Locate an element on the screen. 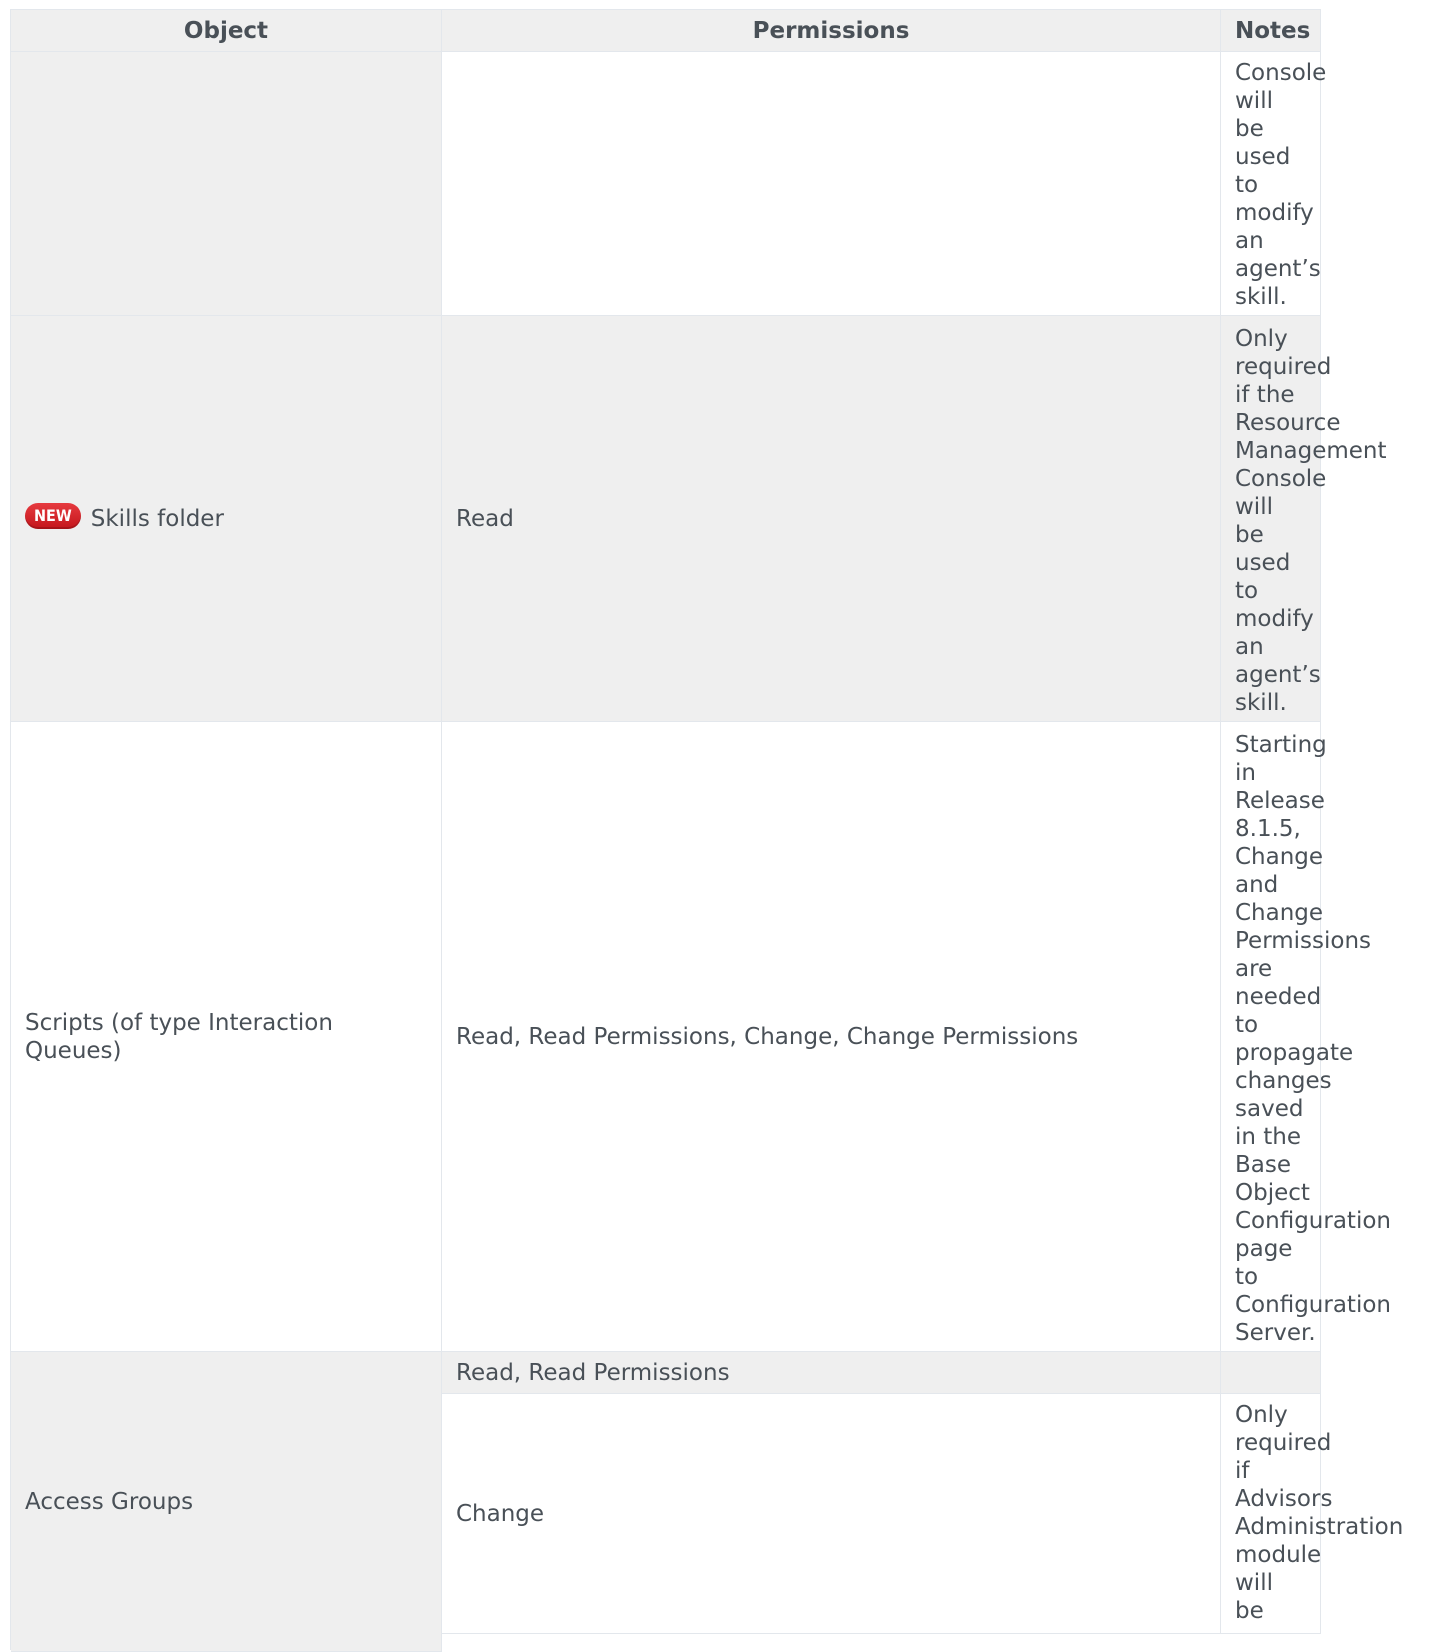  row-2-object: Scripts (of type Interaction Queues) is located at coordinates (226, 1037).